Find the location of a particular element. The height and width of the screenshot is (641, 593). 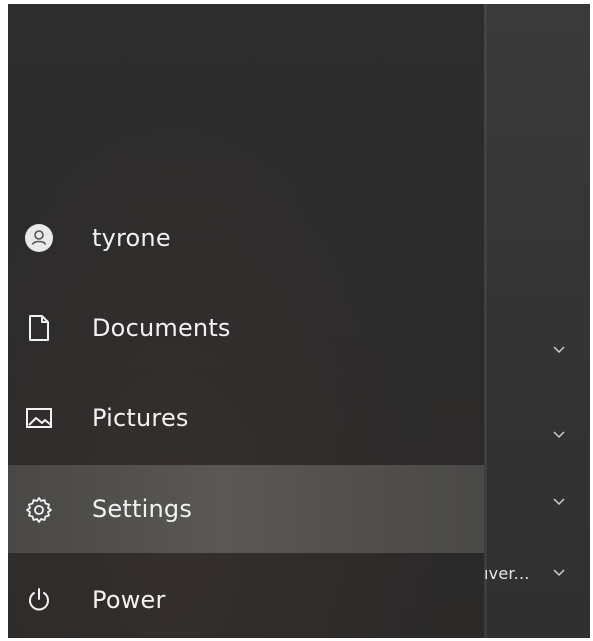

start-item-user: tyrone is located at coordinates (246, 238).